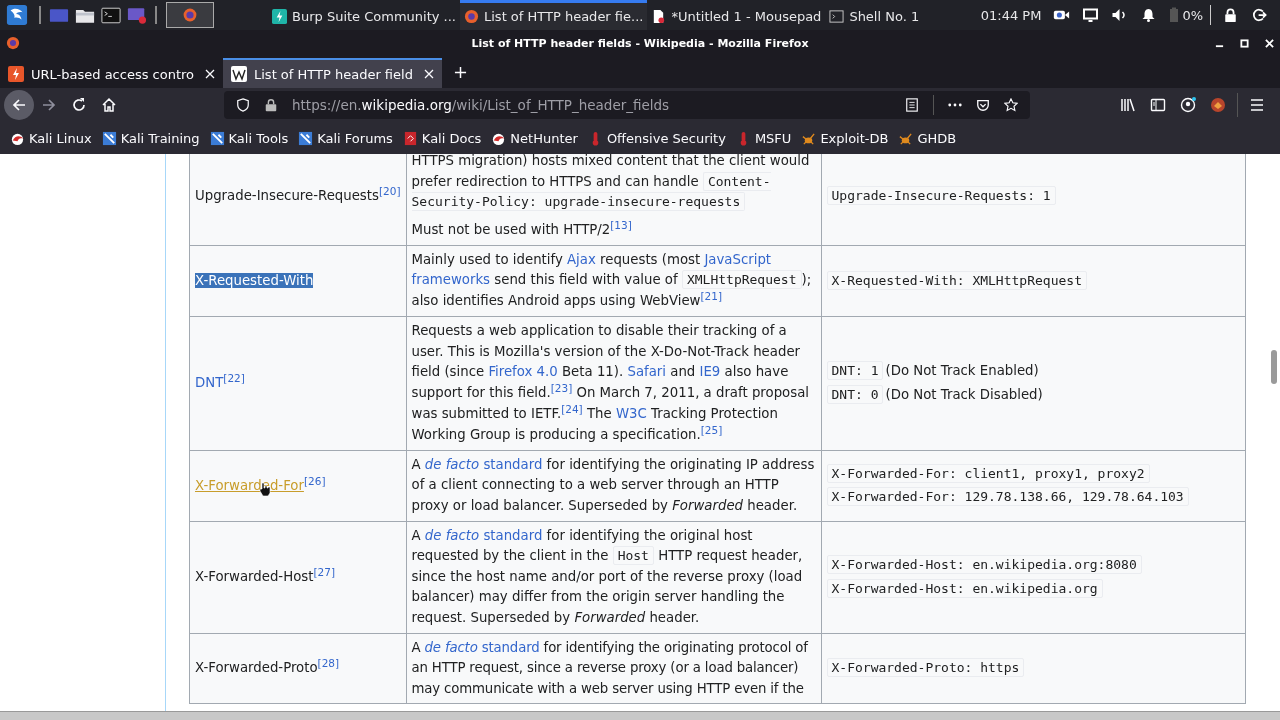 The image size is (1280, 720). Describe the element at coordinates (874, 15) in the screenshot. I see `taskbar-window-button: Shell No. 1` at that location.